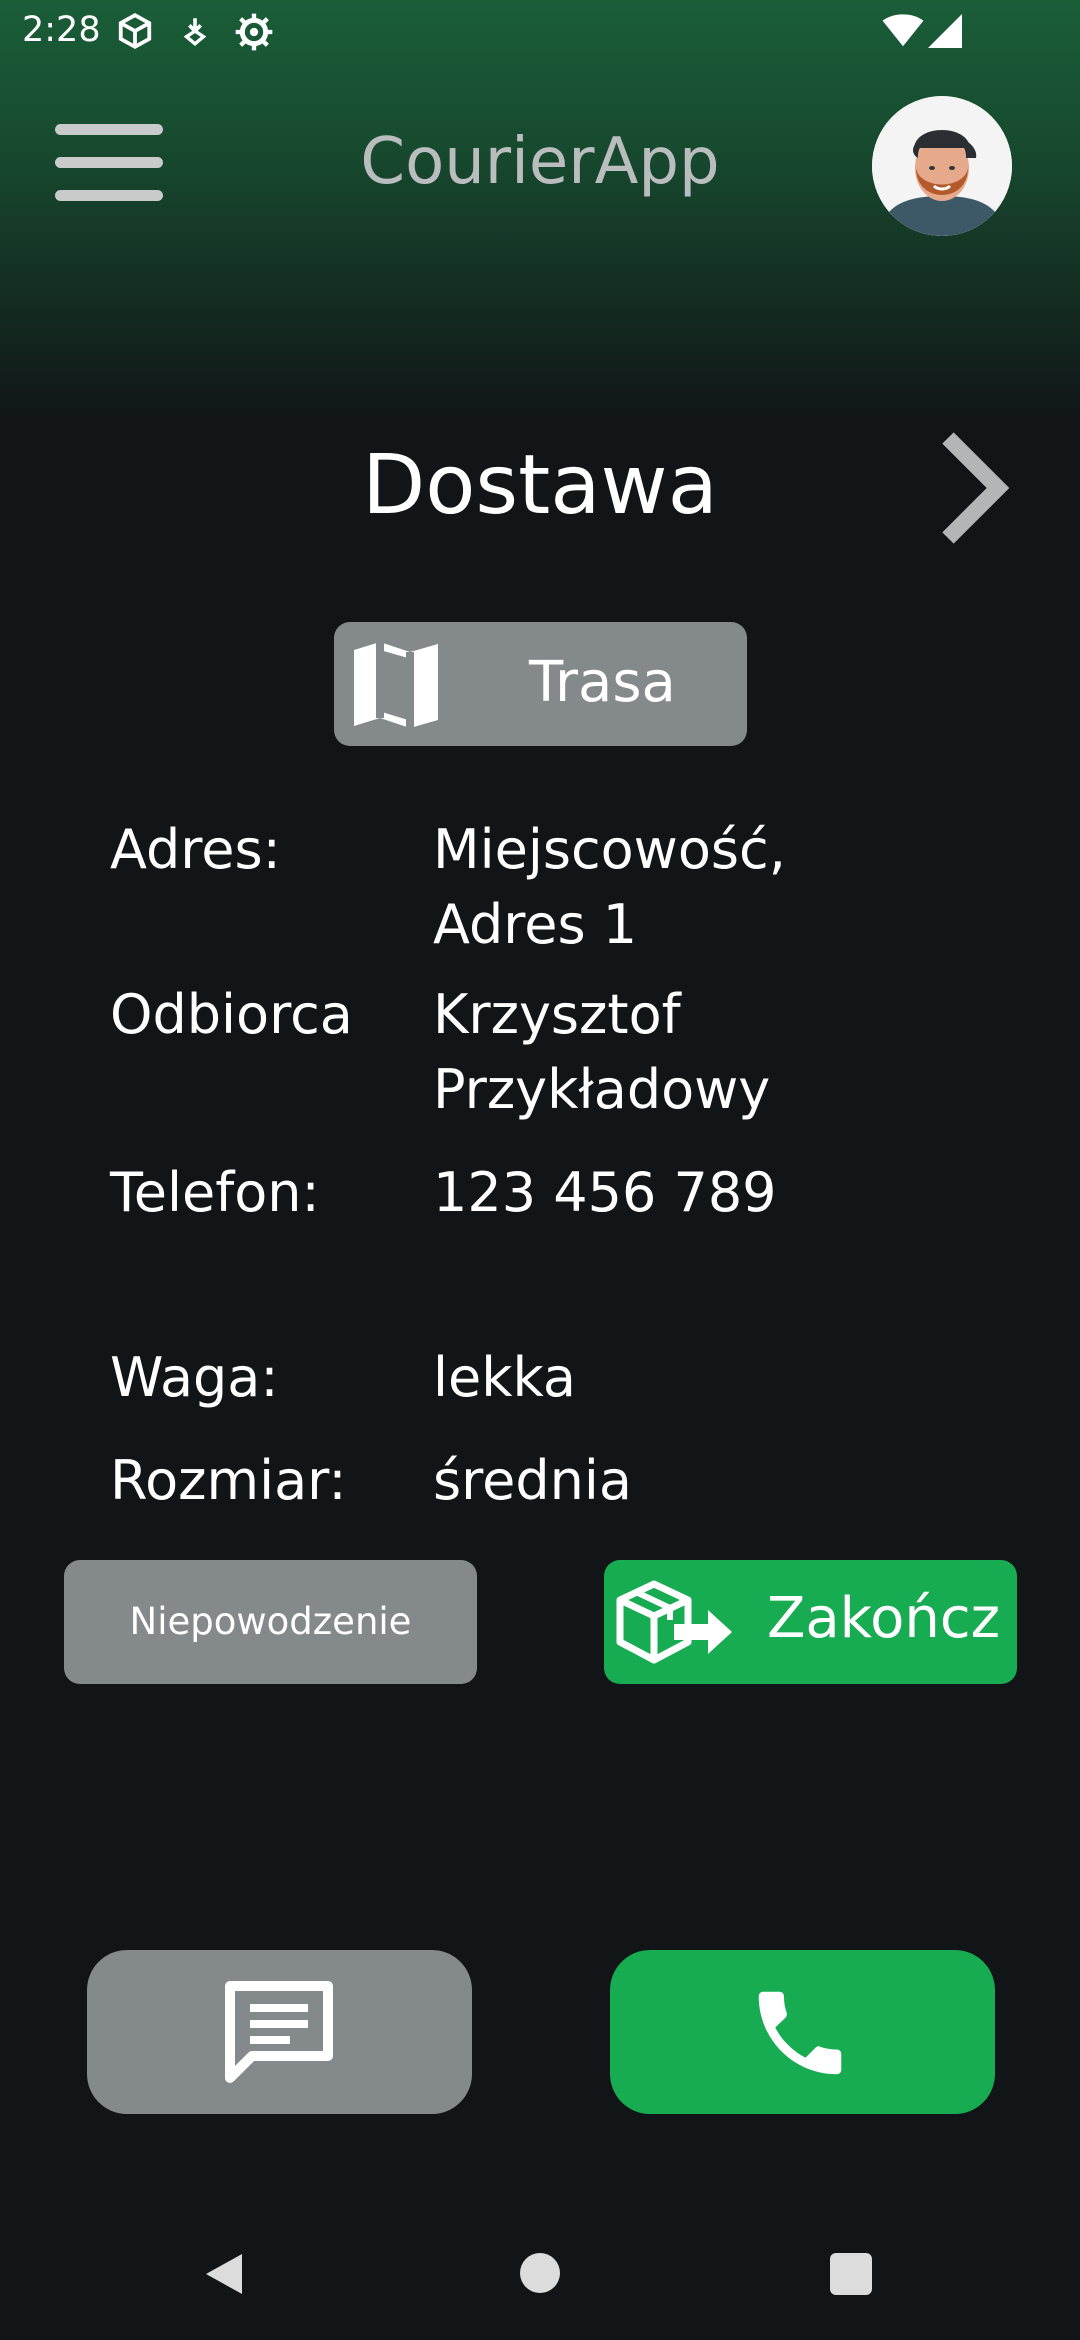  What do you see at coordinates (674, 1624) in the screenshot?
I see `package-deliver-icon` at bounding box center [674, 1624].